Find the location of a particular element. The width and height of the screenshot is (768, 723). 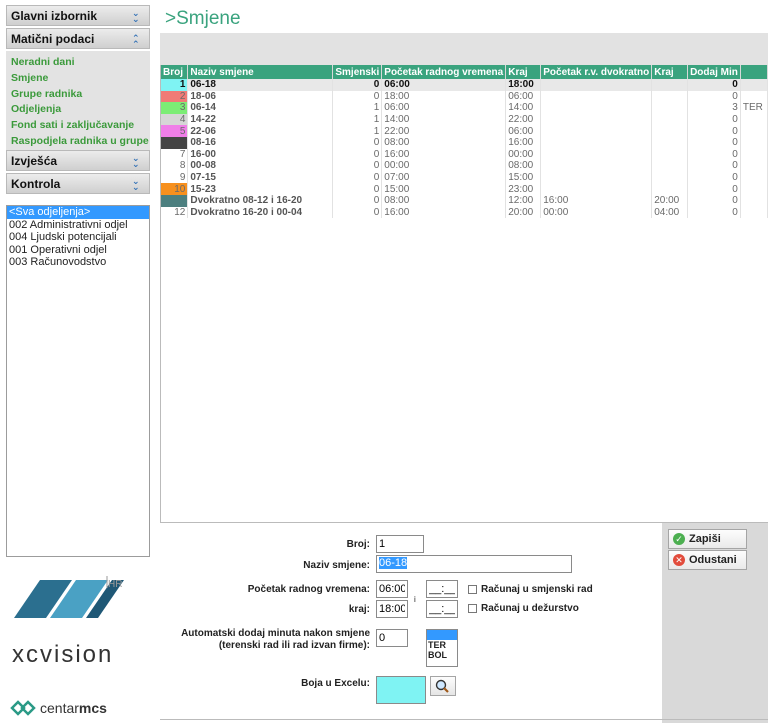

table-row: 7 16-00 0 16:00 00:00 0 is located at coordinates (464, 154).